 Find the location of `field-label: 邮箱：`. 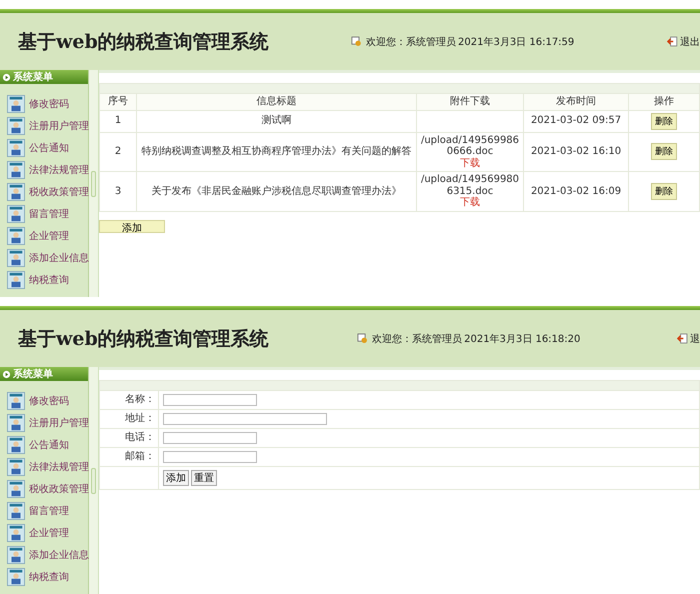

field-label: 邮箱： is located at coordinates (129, 457).